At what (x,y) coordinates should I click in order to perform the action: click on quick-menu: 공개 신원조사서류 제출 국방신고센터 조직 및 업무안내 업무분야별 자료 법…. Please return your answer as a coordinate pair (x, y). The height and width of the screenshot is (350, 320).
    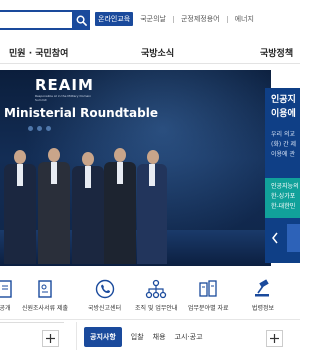
    Looking at the image, I should click on (150, 297).